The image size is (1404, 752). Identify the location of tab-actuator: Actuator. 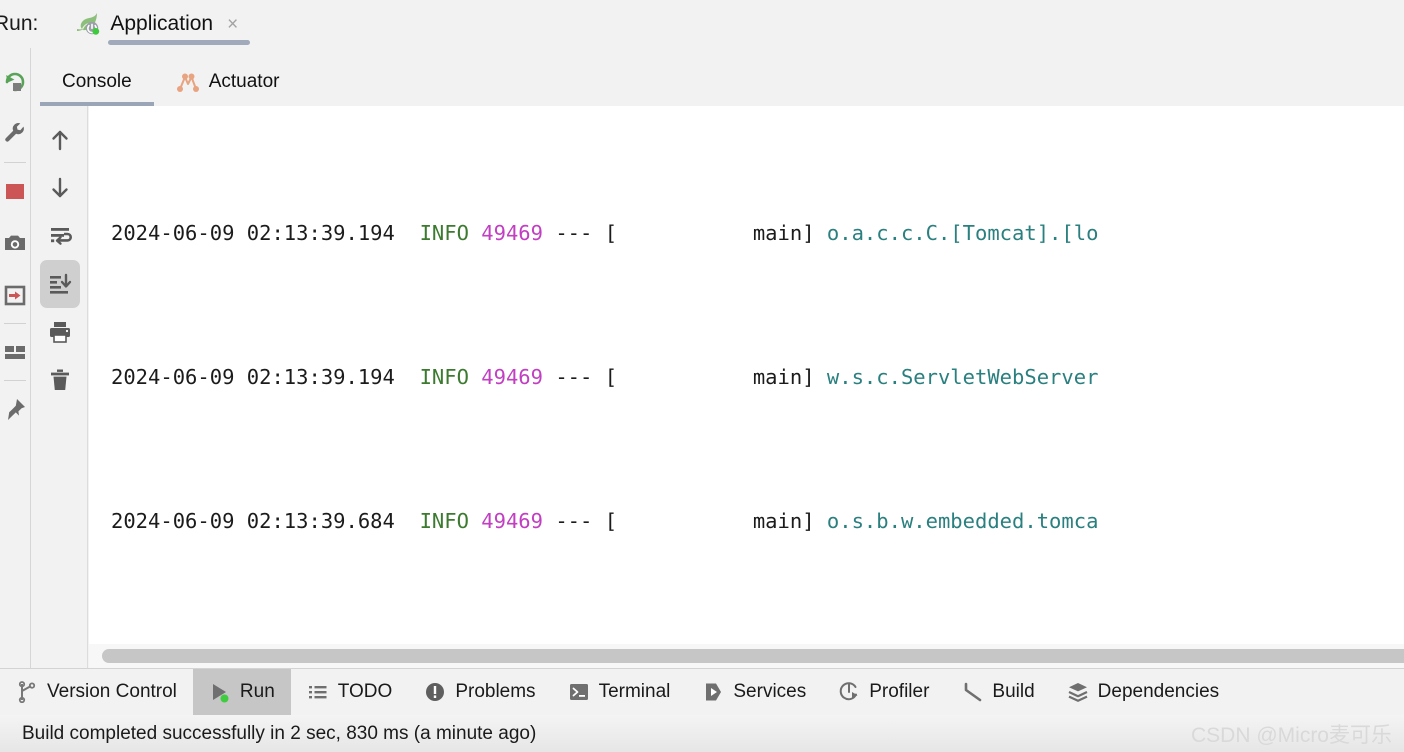
(228, 82).